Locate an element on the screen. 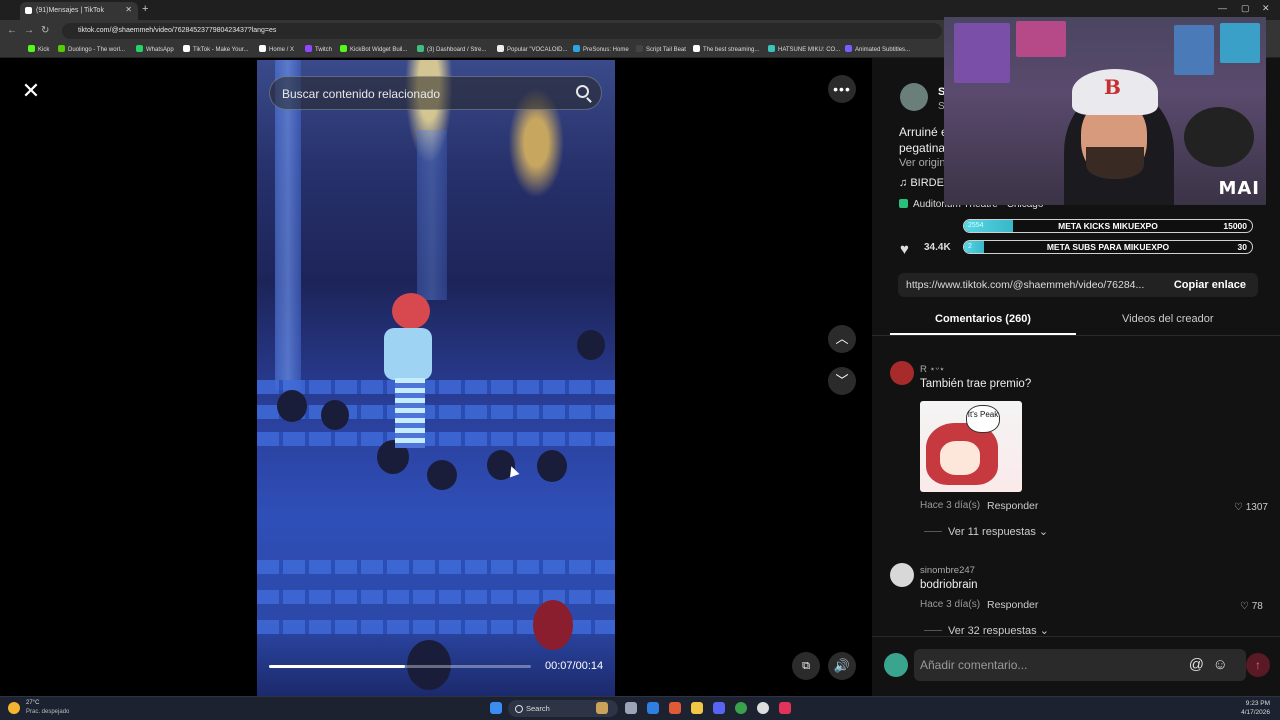 The width and height of the screenshot is (1280, 720). volume-icon: 🔊 is located at coordinates (842, 666).